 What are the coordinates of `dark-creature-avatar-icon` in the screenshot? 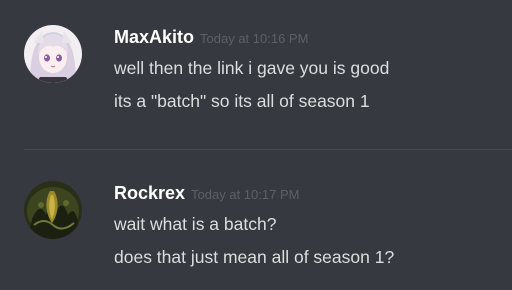 It's located at (53, 210).